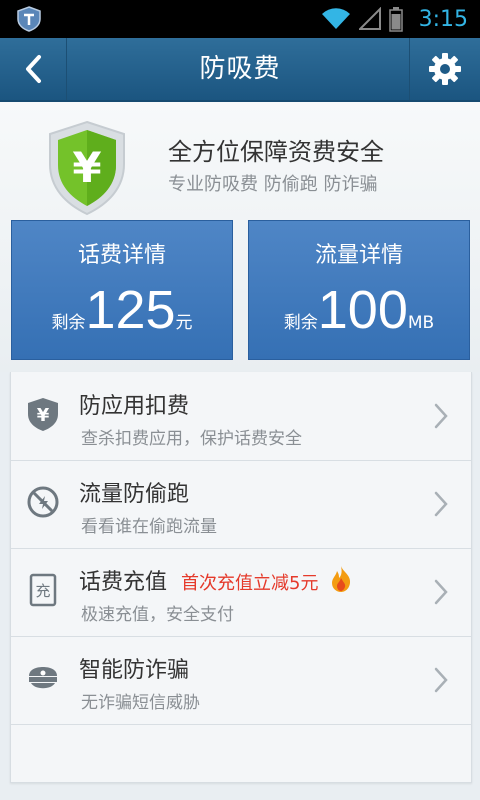 This screenshot has width=480, height=800. I want to click on shield-app-icon, so click(29, 19).